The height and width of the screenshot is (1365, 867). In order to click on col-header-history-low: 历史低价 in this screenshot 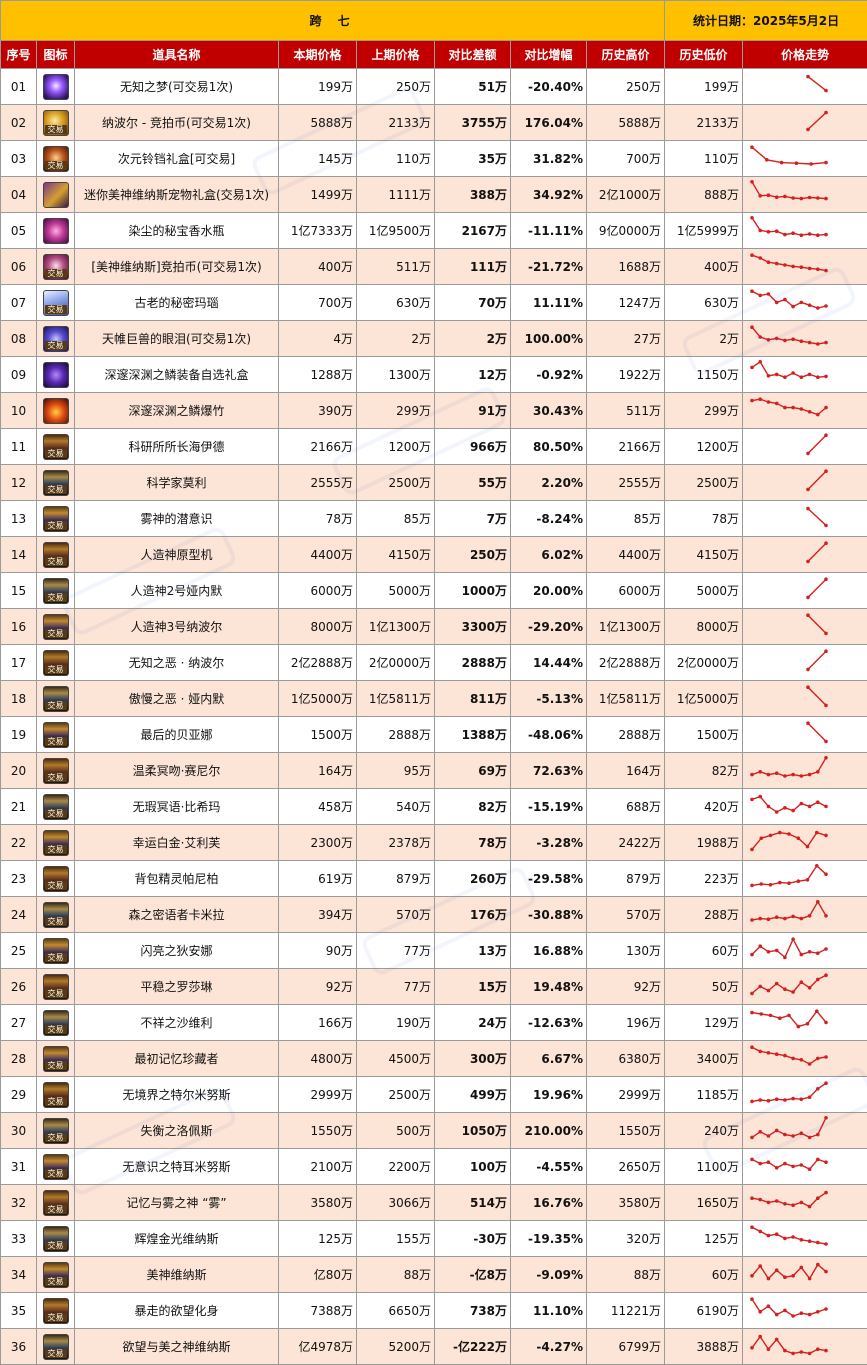, I will do `click(704, 55)`.